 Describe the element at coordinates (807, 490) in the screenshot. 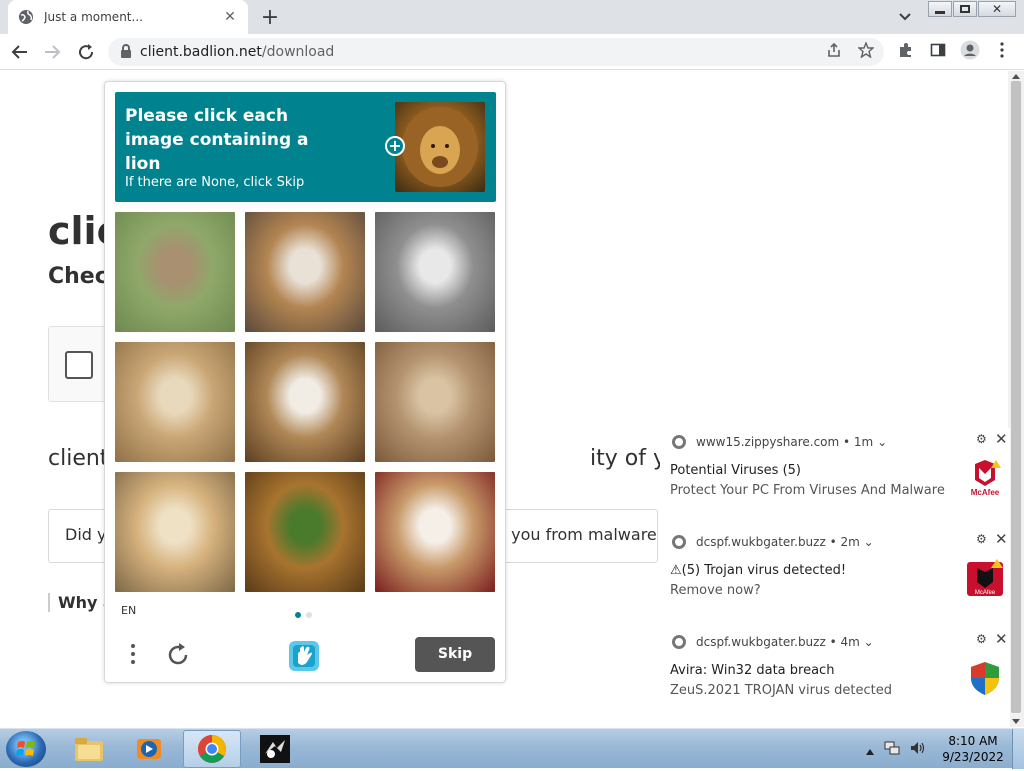

I see `notification-body: Protect Your PC From Viruses And Malware` at that location.